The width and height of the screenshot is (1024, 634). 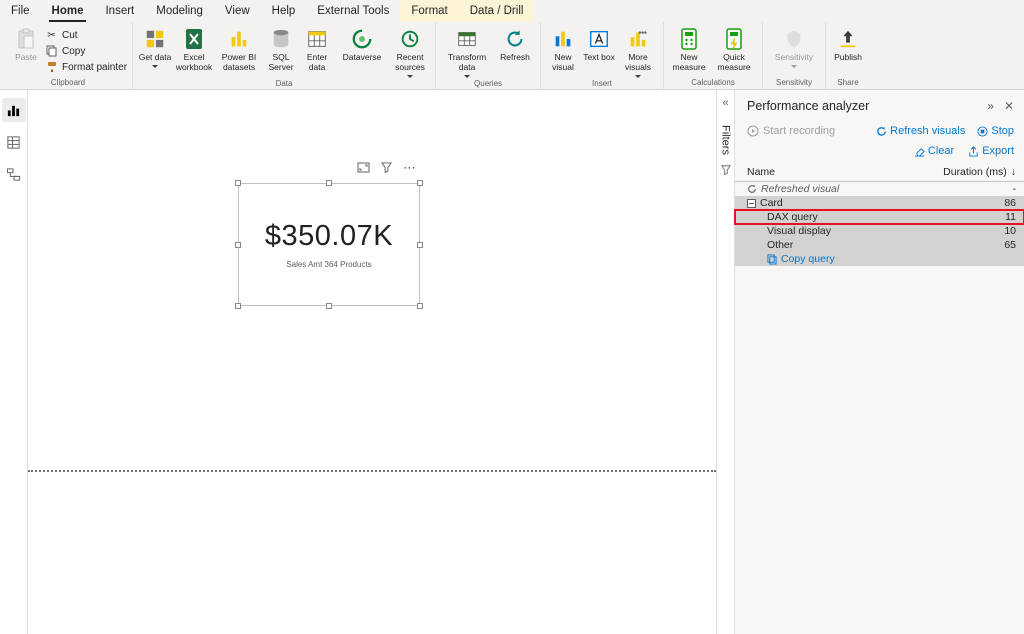 I want to click on collapse-row-icon, so click(x=751, y=203).